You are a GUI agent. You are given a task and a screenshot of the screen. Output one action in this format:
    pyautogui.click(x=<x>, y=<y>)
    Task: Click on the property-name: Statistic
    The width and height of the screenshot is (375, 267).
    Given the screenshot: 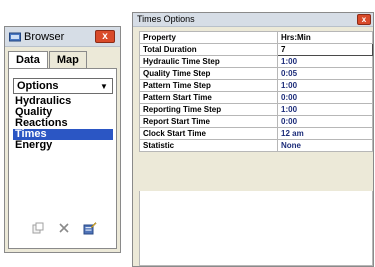 What is the action you would take?
    pyautogui.click(x=208, y=145)
    